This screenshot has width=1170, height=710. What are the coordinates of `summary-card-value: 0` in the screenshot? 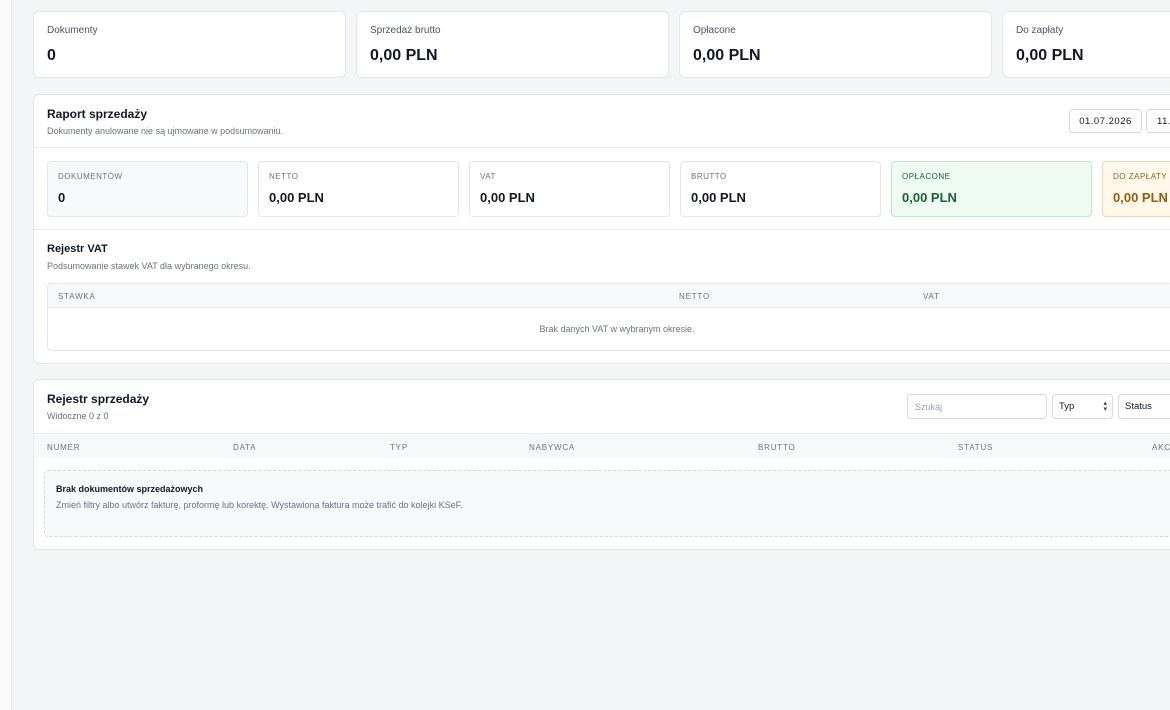 It's located at (51, 55).